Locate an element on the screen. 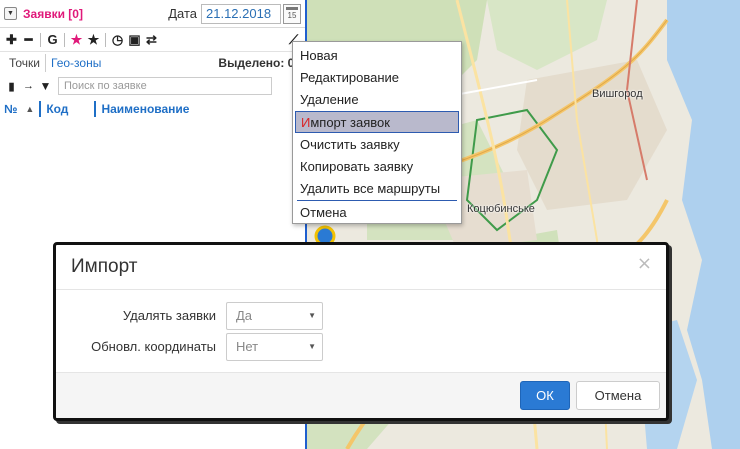 The height and width of the screenshot is (449, 740). delete-requests-select: Да ▼ is located at coordinates (274, 315).